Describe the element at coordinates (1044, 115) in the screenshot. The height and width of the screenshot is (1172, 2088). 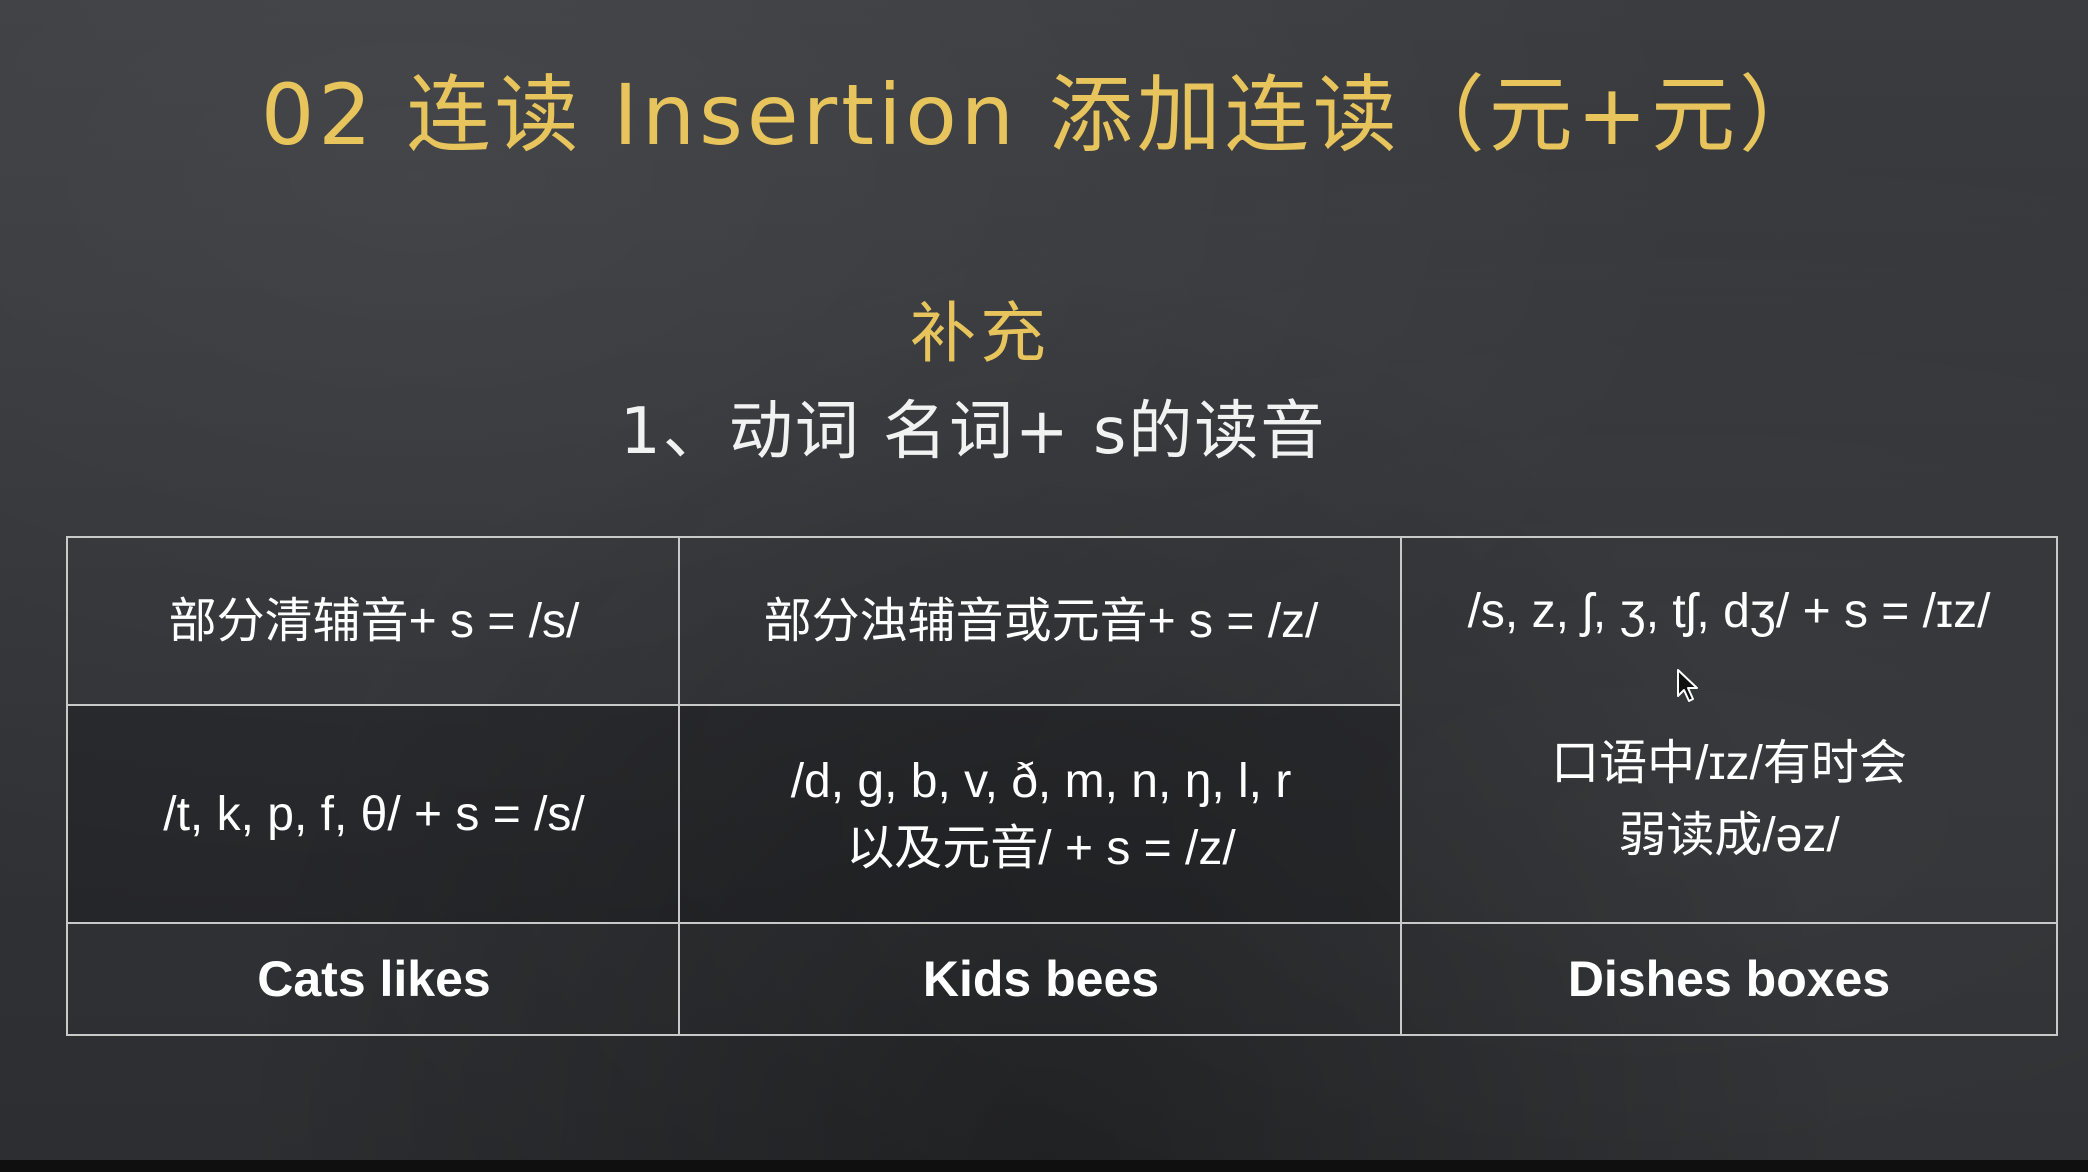
I see `slide-title: 02 连读 Insertion 添加连读（元+元）` at that location.